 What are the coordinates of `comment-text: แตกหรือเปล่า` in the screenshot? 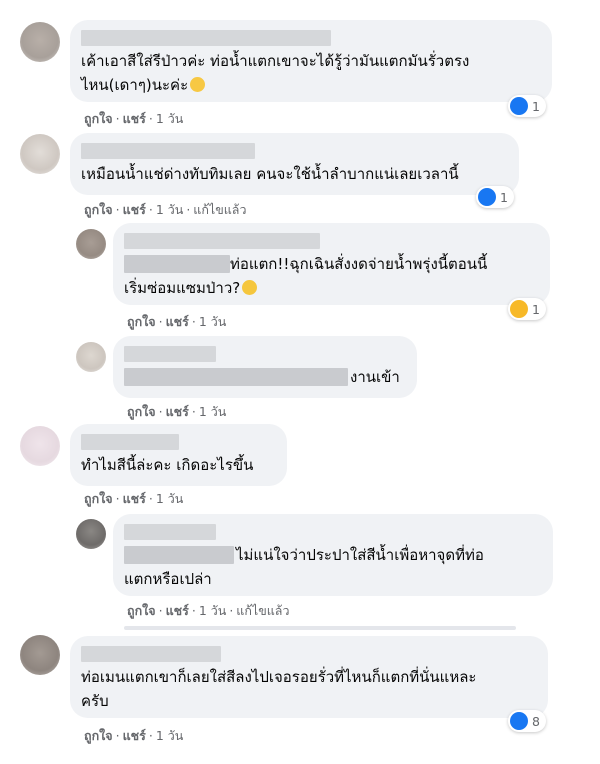 It's located at (168, 579).